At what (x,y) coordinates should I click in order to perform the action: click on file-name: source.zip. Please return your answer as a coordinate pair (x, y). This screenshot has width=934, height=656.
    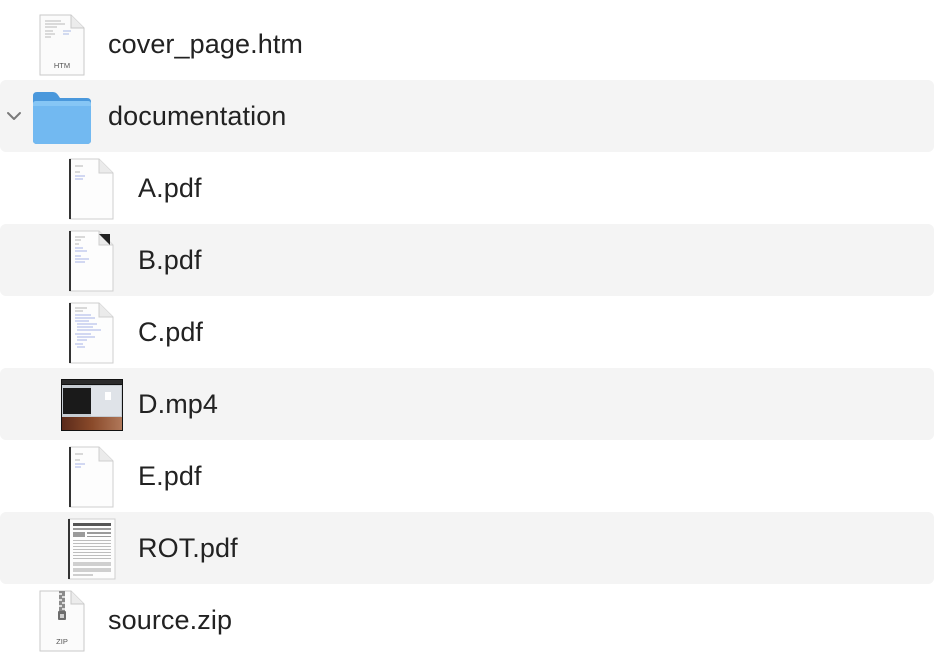
    Looking at the image, I should click on (170, 620).